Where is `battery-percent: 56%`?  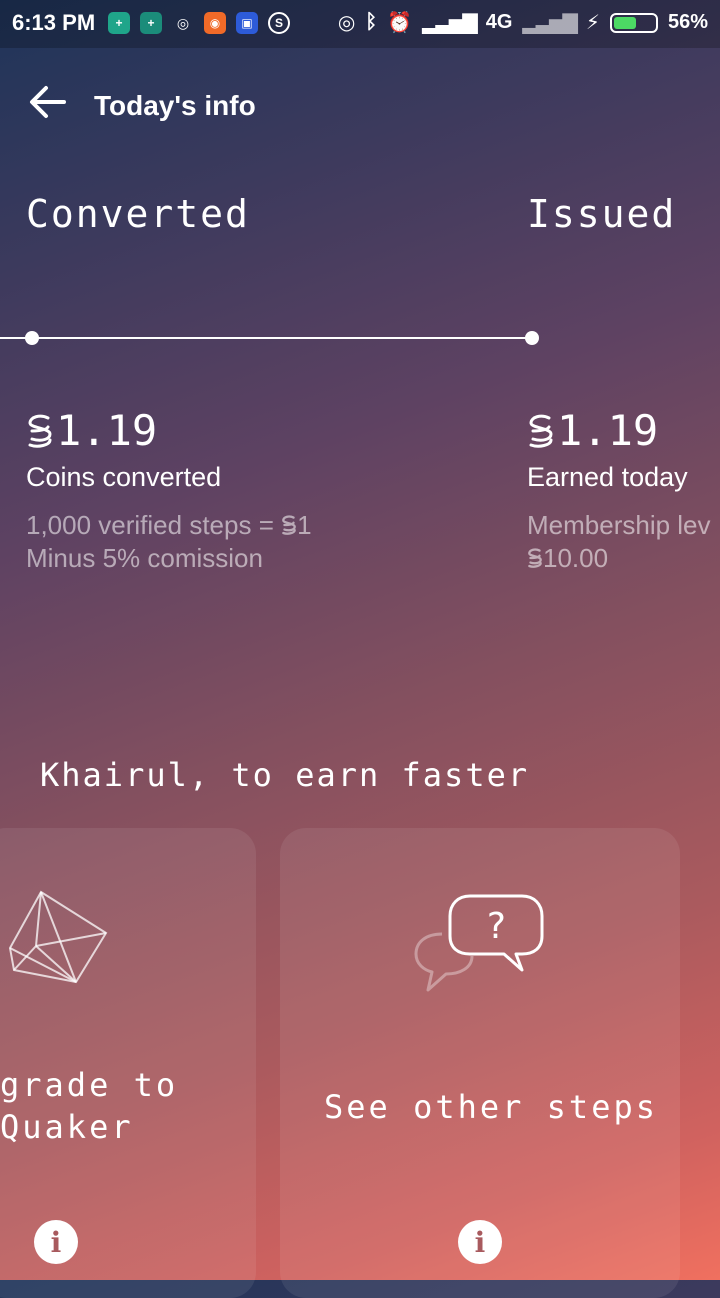
battery-percent: 56% is located at coordinates (687, 22).